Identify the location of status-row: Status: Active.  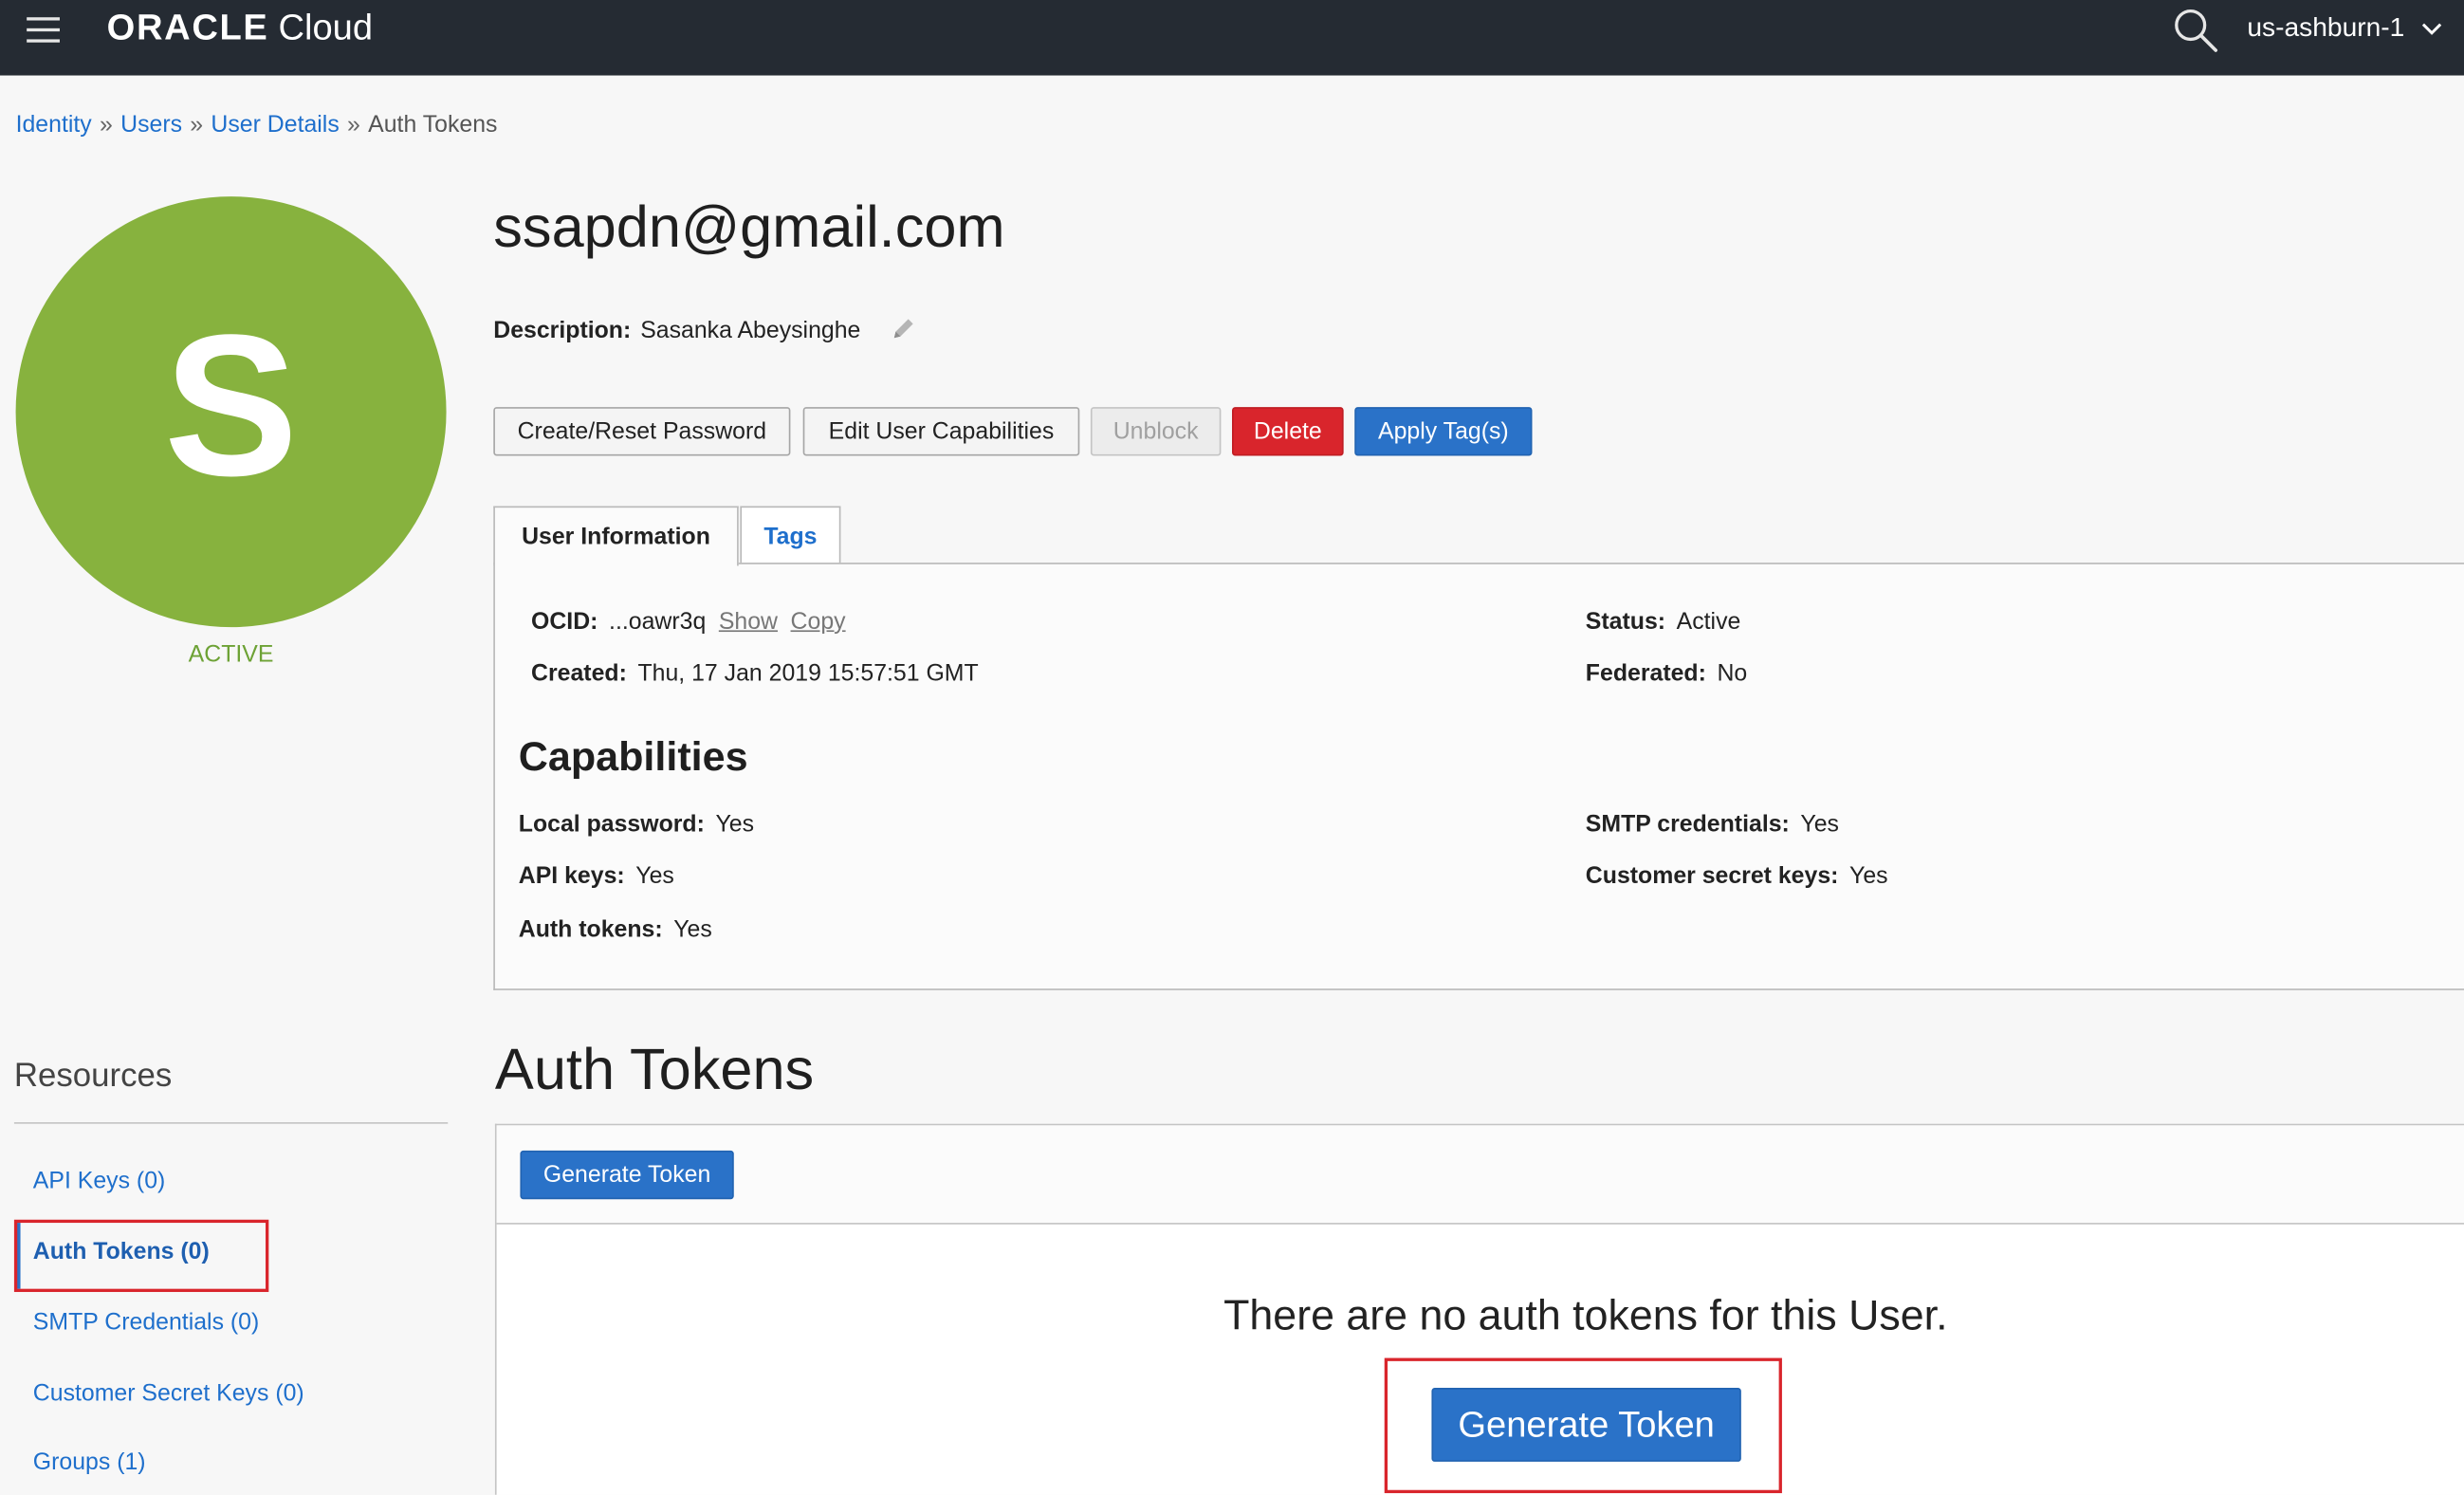
(1663, 622).